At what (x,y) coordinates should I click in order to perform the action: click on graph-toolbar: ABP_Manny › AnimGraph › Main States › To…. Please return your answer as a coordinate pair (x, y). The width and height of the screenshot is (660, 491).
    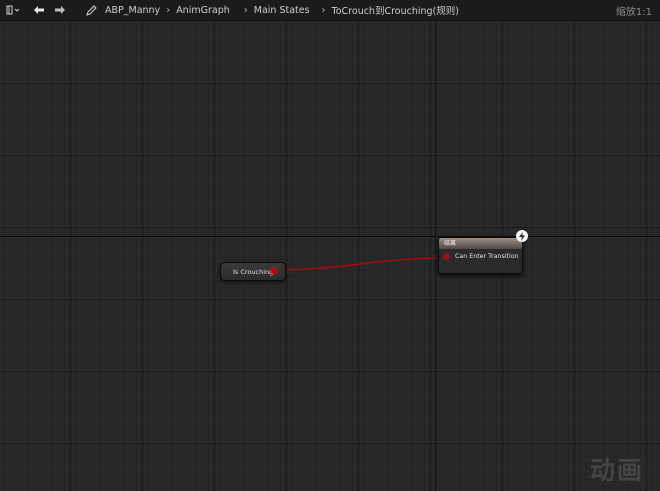
    Looking at the image, I should click on (330, 10).